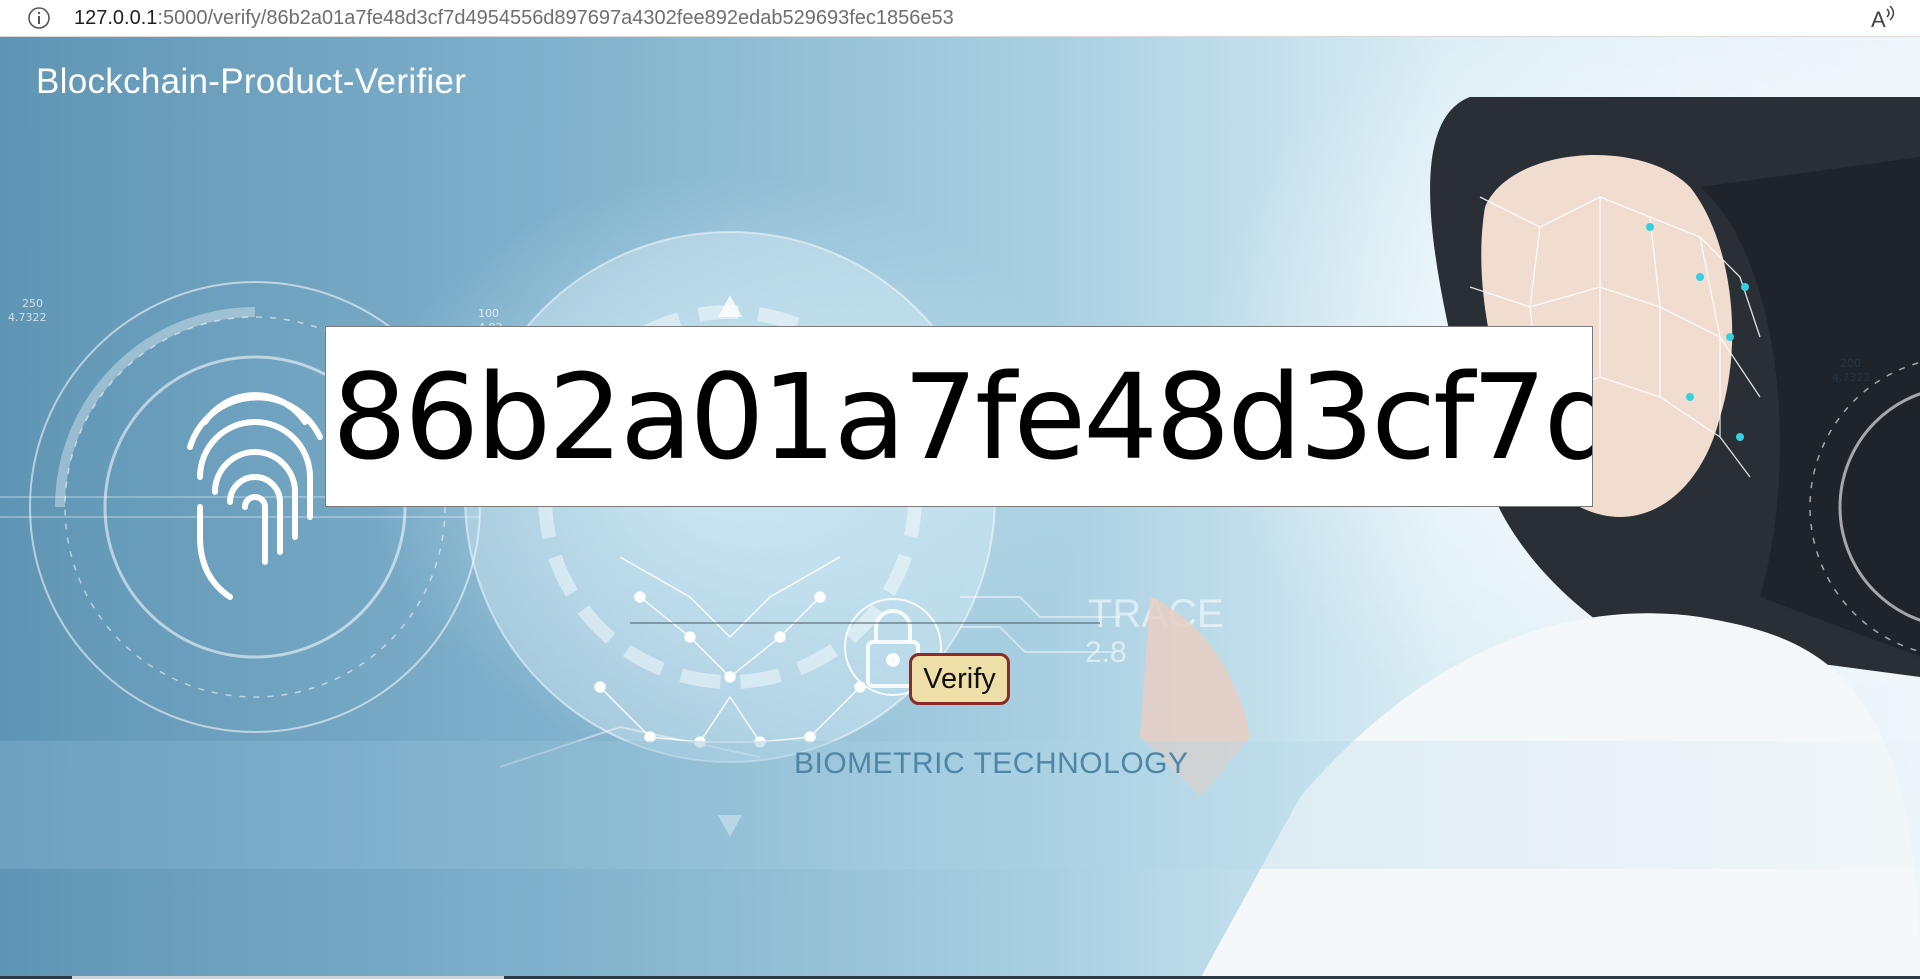 The image size is (1920, 979). I want to click on info-circle-icon, so click(39, 18).